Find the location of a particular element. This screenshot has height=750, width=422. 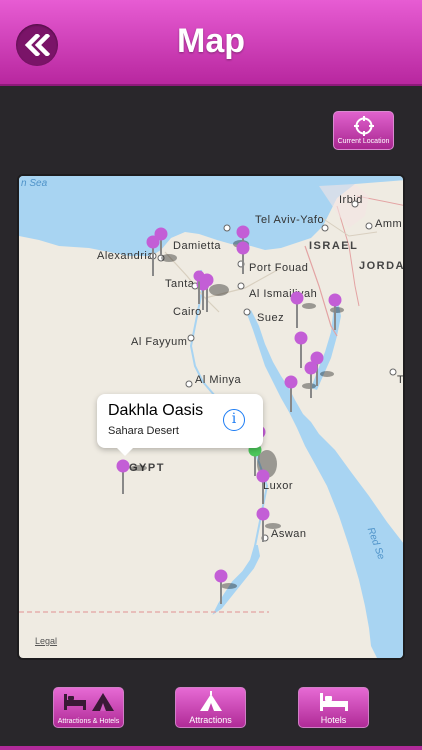

page-title: Map is located at coordinates (211, 41).